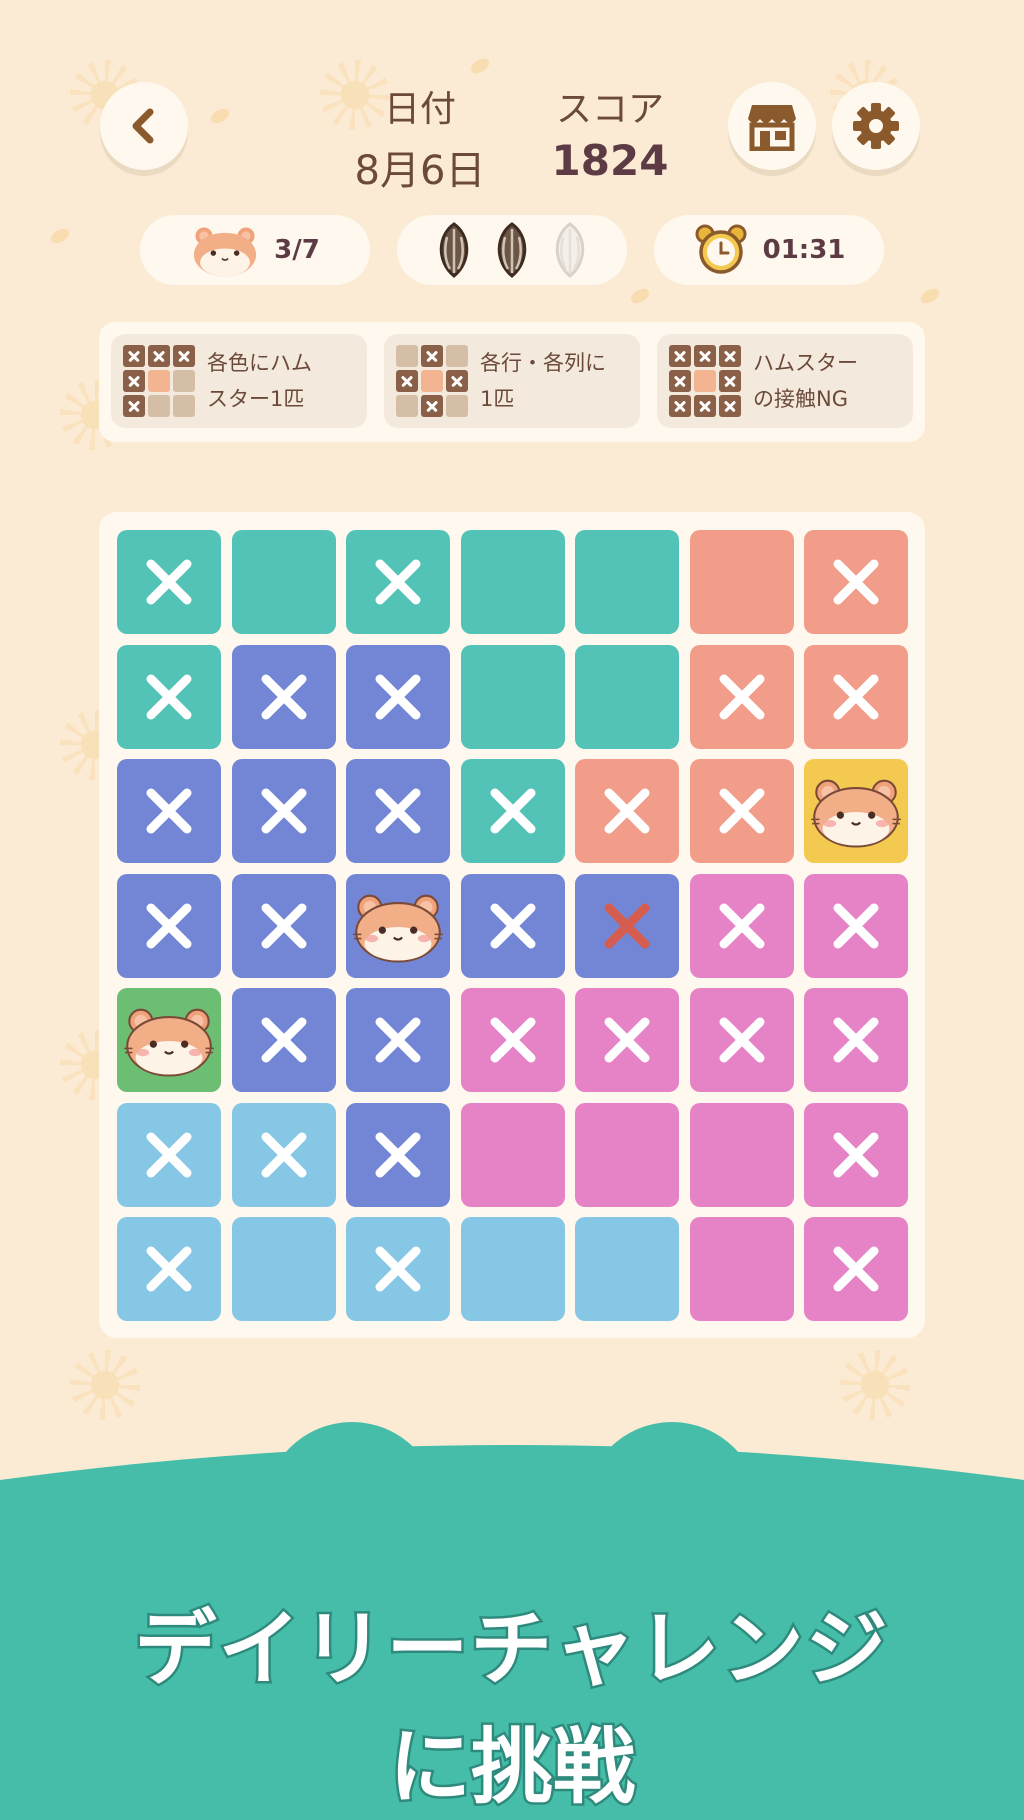  Describe the element at coordinates (769, 250) in the screenshot. I see `timer-display: 01:31` at that location.